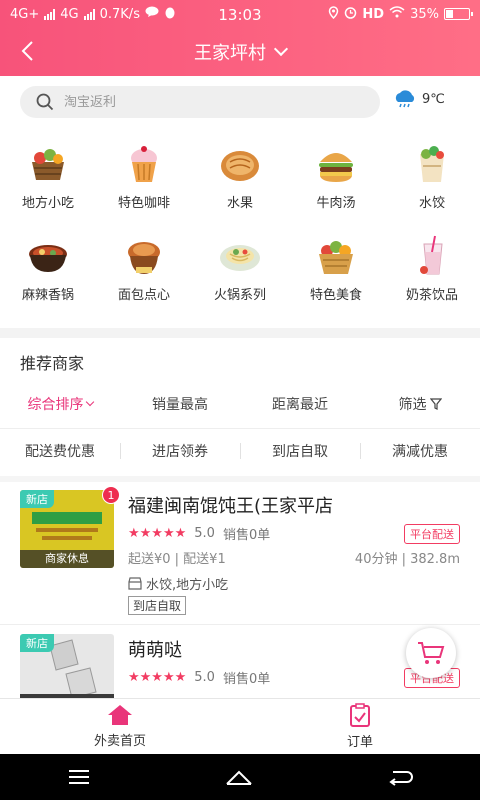 The width and height of the screenshot is (480, 800). I want to click on sales-count: 销售0单, so click(246, 535).